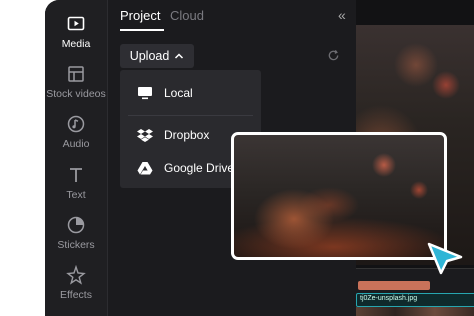 Image resolution: width=474 pixels, height=316 pixels. Describe the element at coordinates (145, 93) in the screenshot. I see `monitor-icon` at that location.